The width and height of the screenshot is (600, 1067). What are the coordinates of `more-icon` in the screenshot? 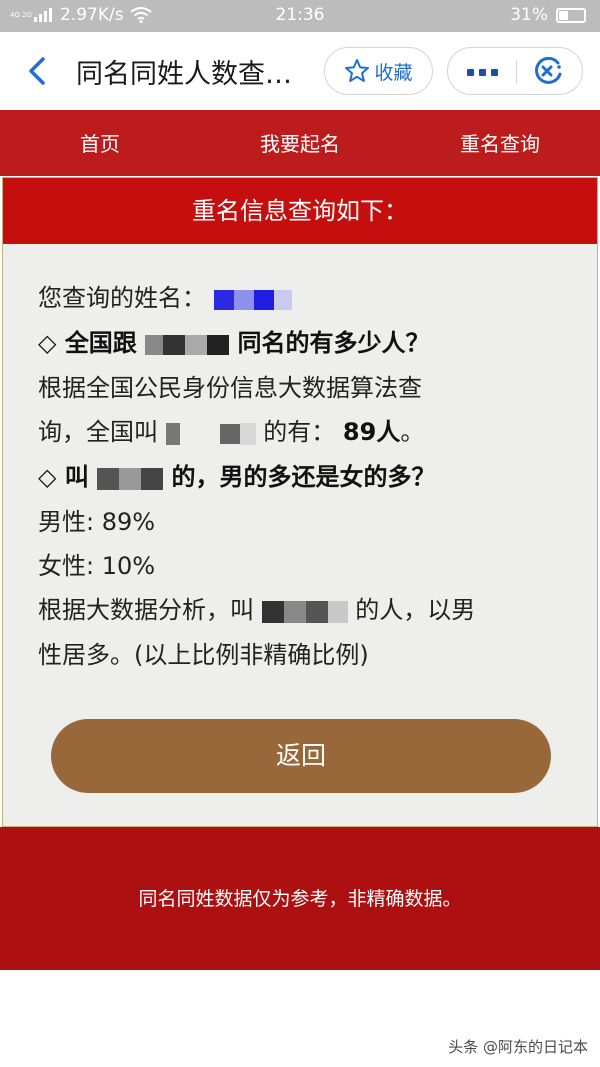 It's located at (482, 72).